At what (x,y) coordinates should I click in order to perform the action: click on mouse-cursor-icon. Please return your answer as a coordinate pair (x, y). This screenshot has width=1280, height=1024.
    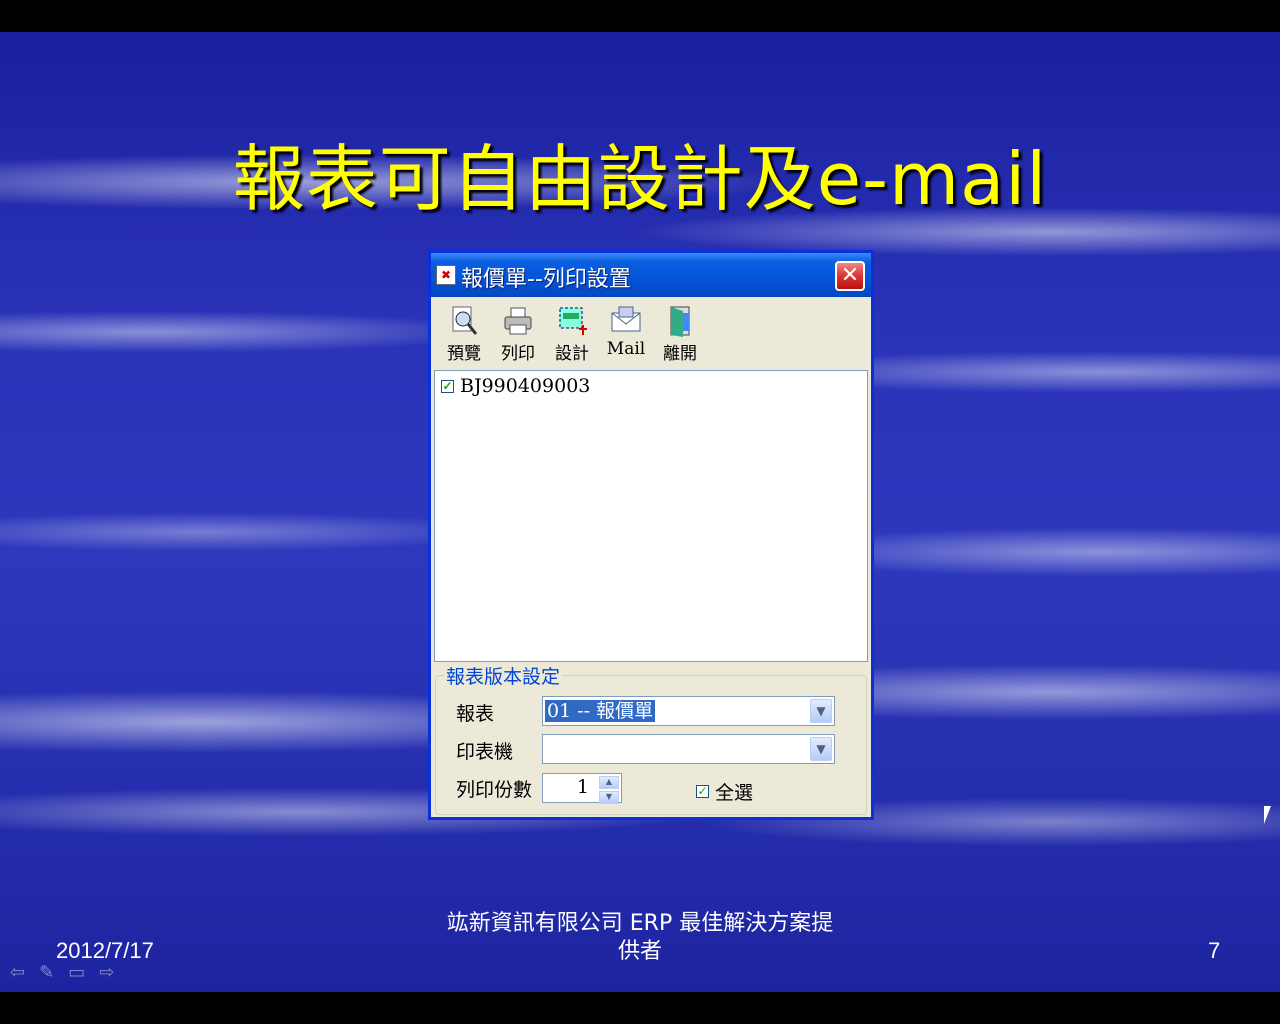
    Looking at the image, I should click on (1267, 815).